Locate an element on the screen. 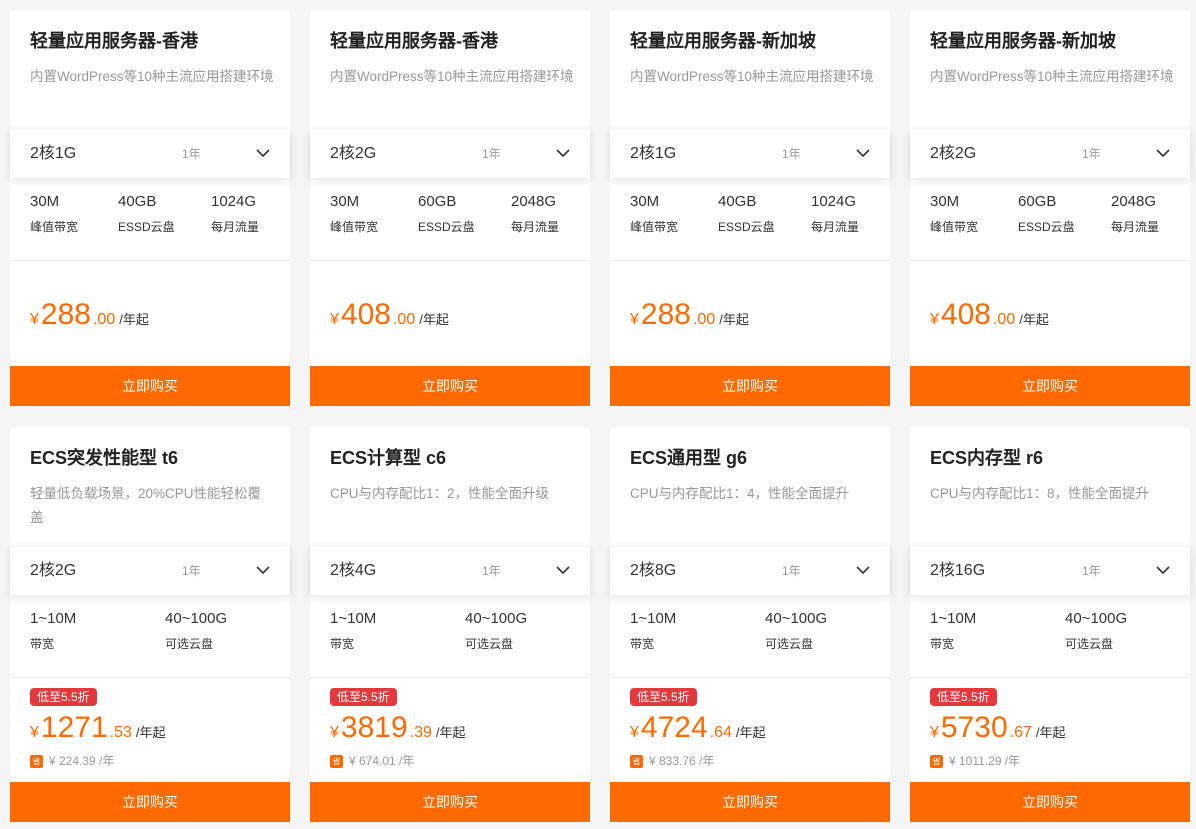 The height and width of the screenshot is (829, 1196). spec-value: 2核2G is located at coordinates (953, 153).